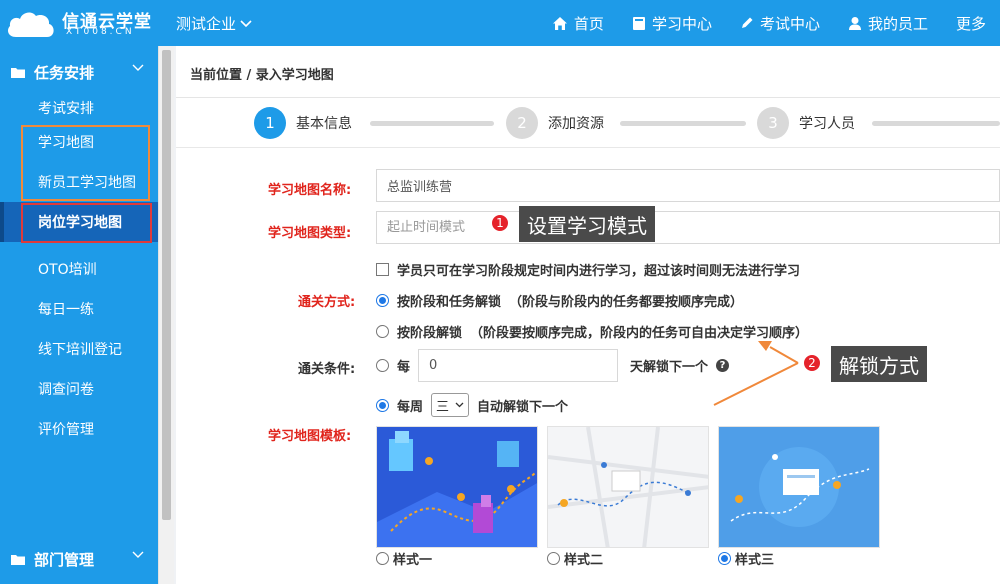 The width and height of the screenshot is (1000, 584). Describe the element at coordinates (64, 72) in the screenshot. I see `sidebar-group-label: 任务安排` at that location.